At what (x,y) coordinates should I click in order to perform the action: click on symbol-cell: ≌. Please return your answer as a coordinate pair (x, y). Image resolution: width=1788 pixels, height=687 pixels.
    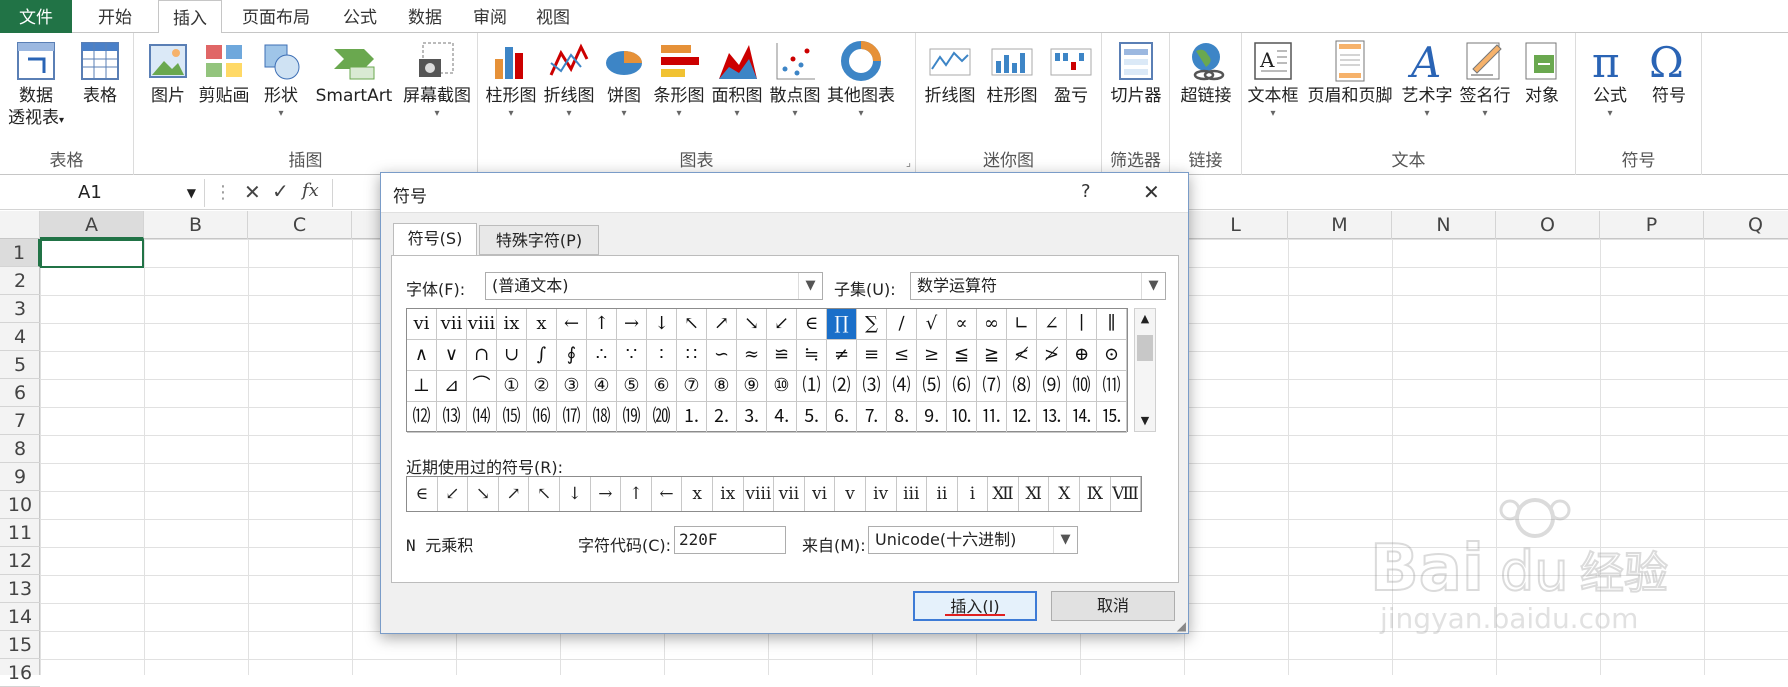
    Looking at the image, I should click on (782, 355).